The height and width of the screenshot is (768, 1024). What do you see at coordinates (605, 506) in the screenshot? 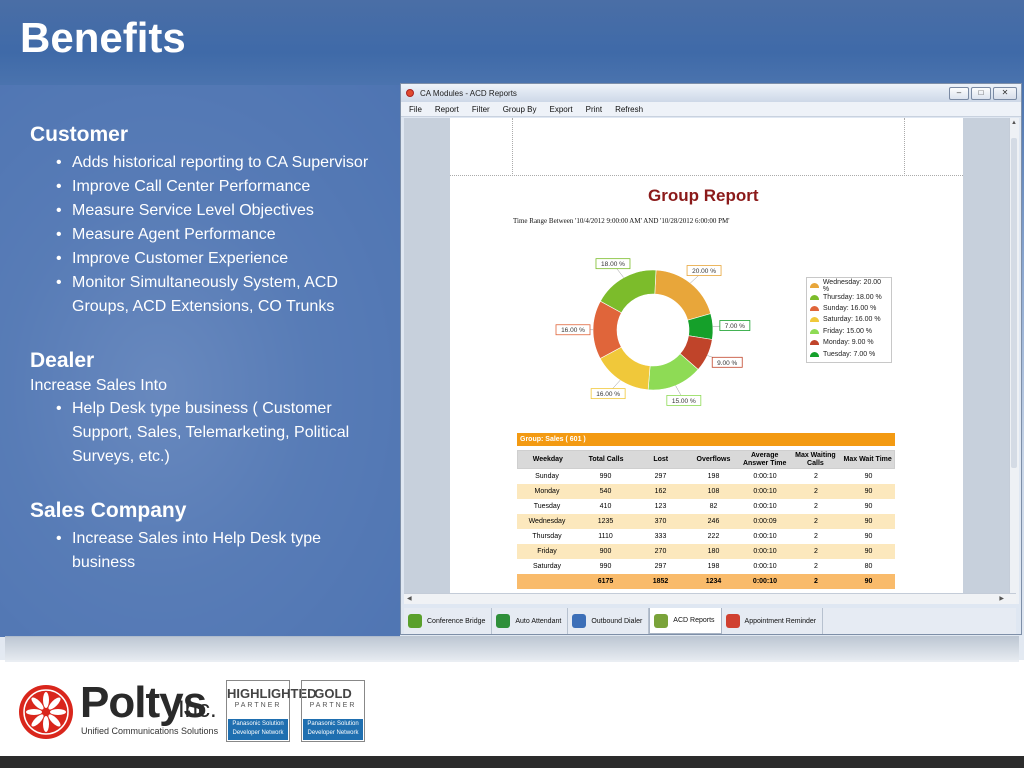
I see `table-cell: 410` at bounding box center [605, 506].